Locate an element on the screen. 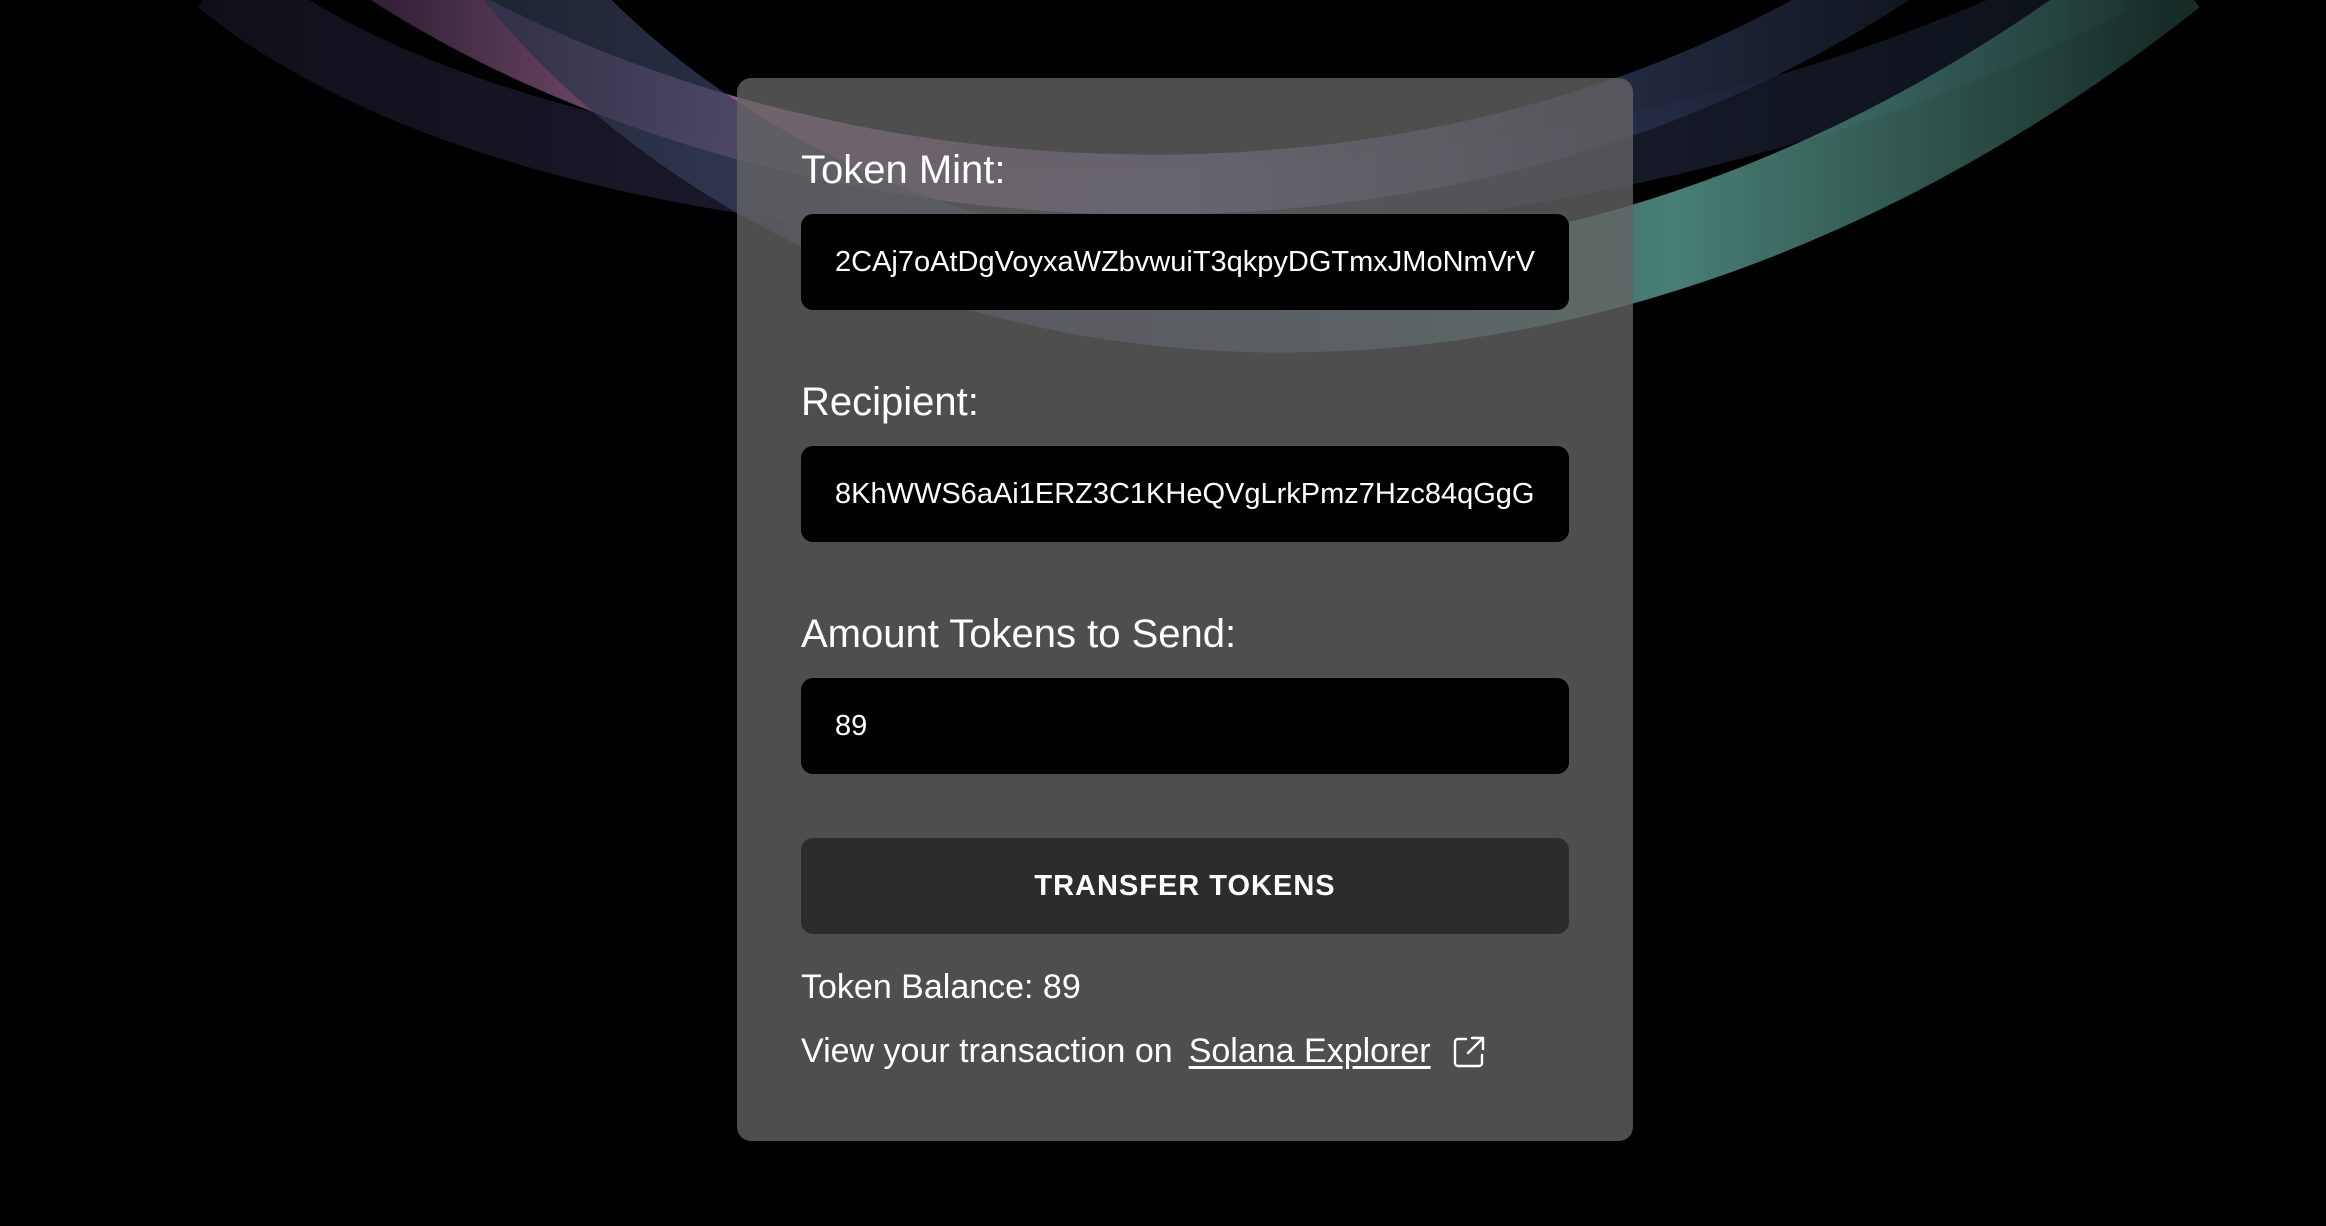 The width and height of the screenshot is (2326, 1226). external-link-icon is located at coordinates (1469, 1052).